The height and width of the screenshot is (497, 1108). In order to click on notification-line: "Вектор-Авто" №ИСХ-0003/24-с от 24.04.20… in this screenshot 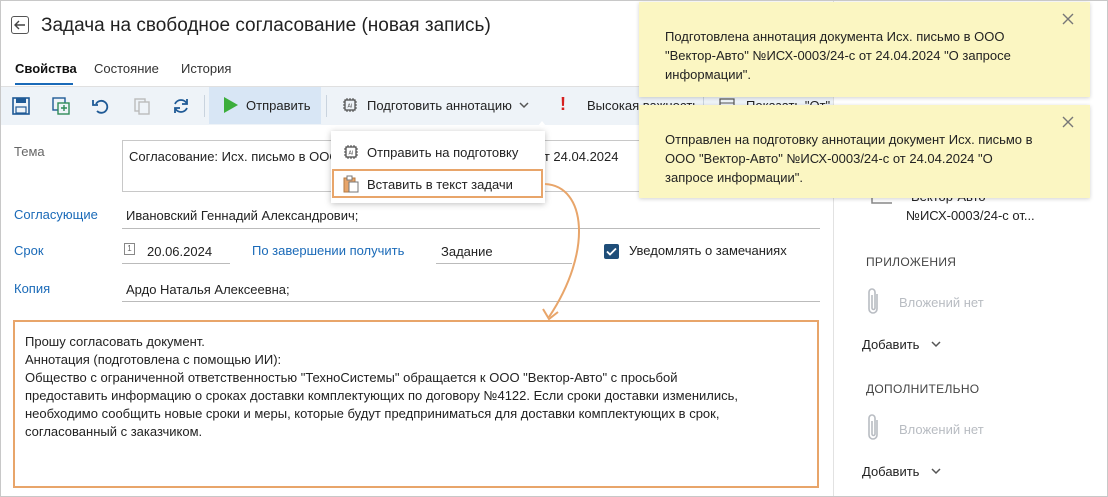, I will do `click(838, 55)`.